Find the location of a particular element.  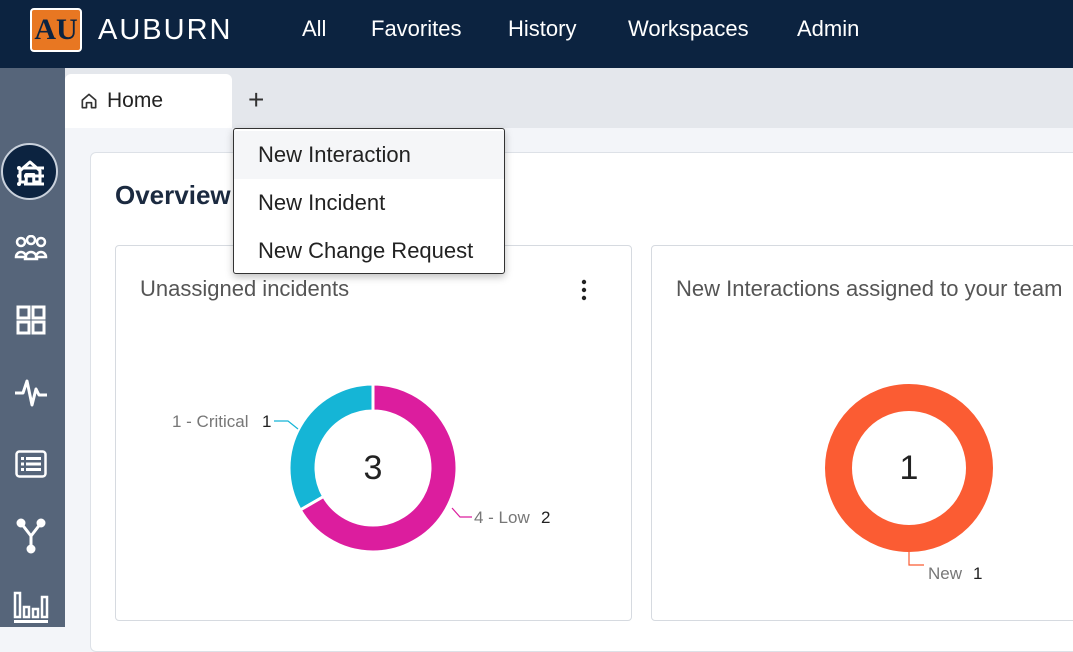

sidebar-dashboard-button is located at coordinates (31, 320).